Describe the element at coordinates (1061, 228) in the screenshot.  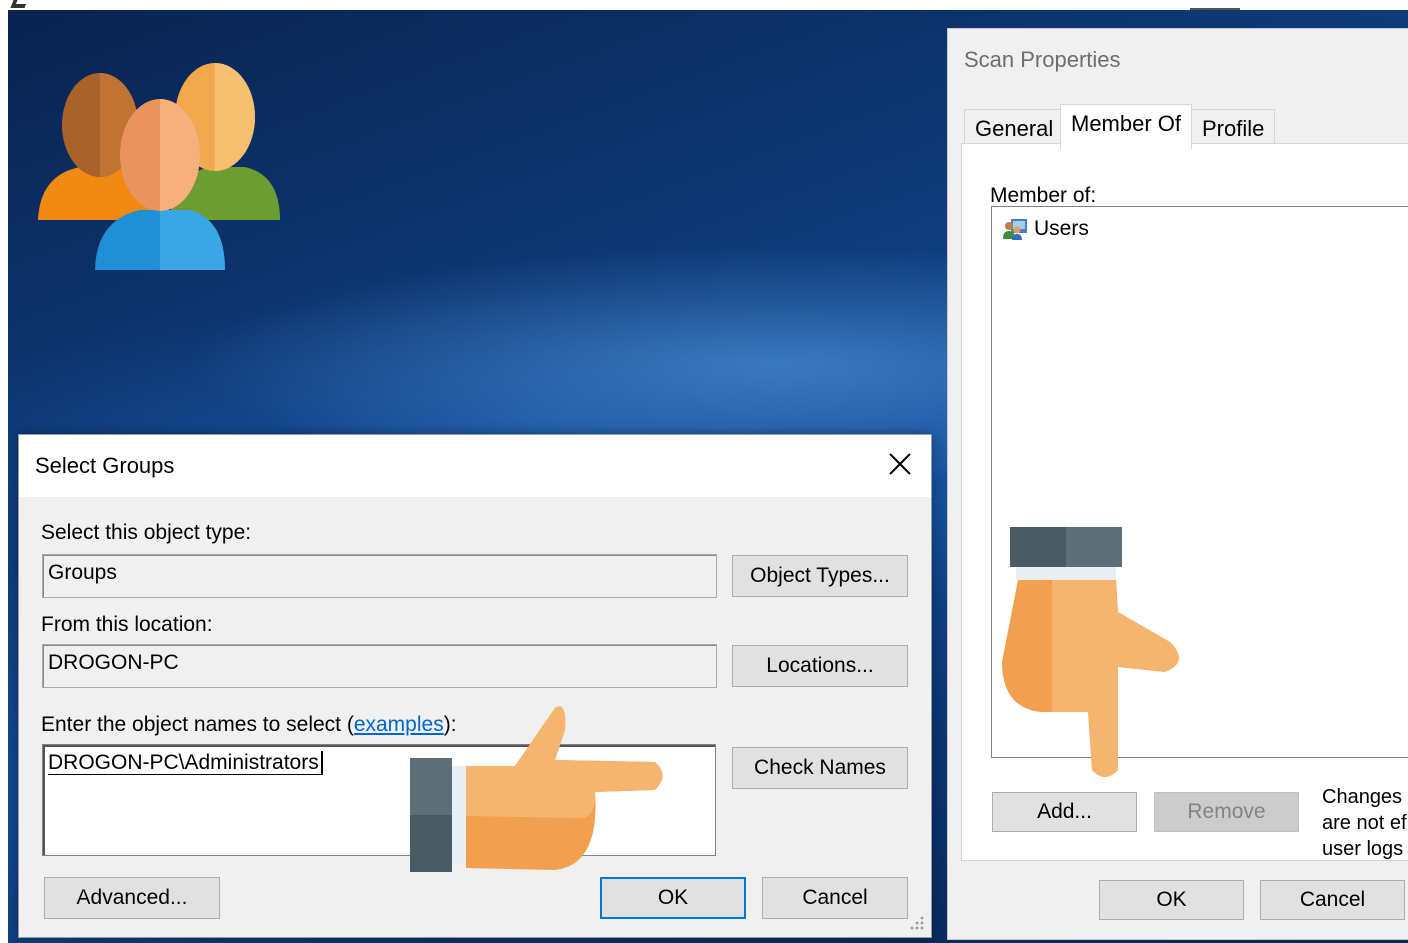
I see `group-name: Users` at that location.